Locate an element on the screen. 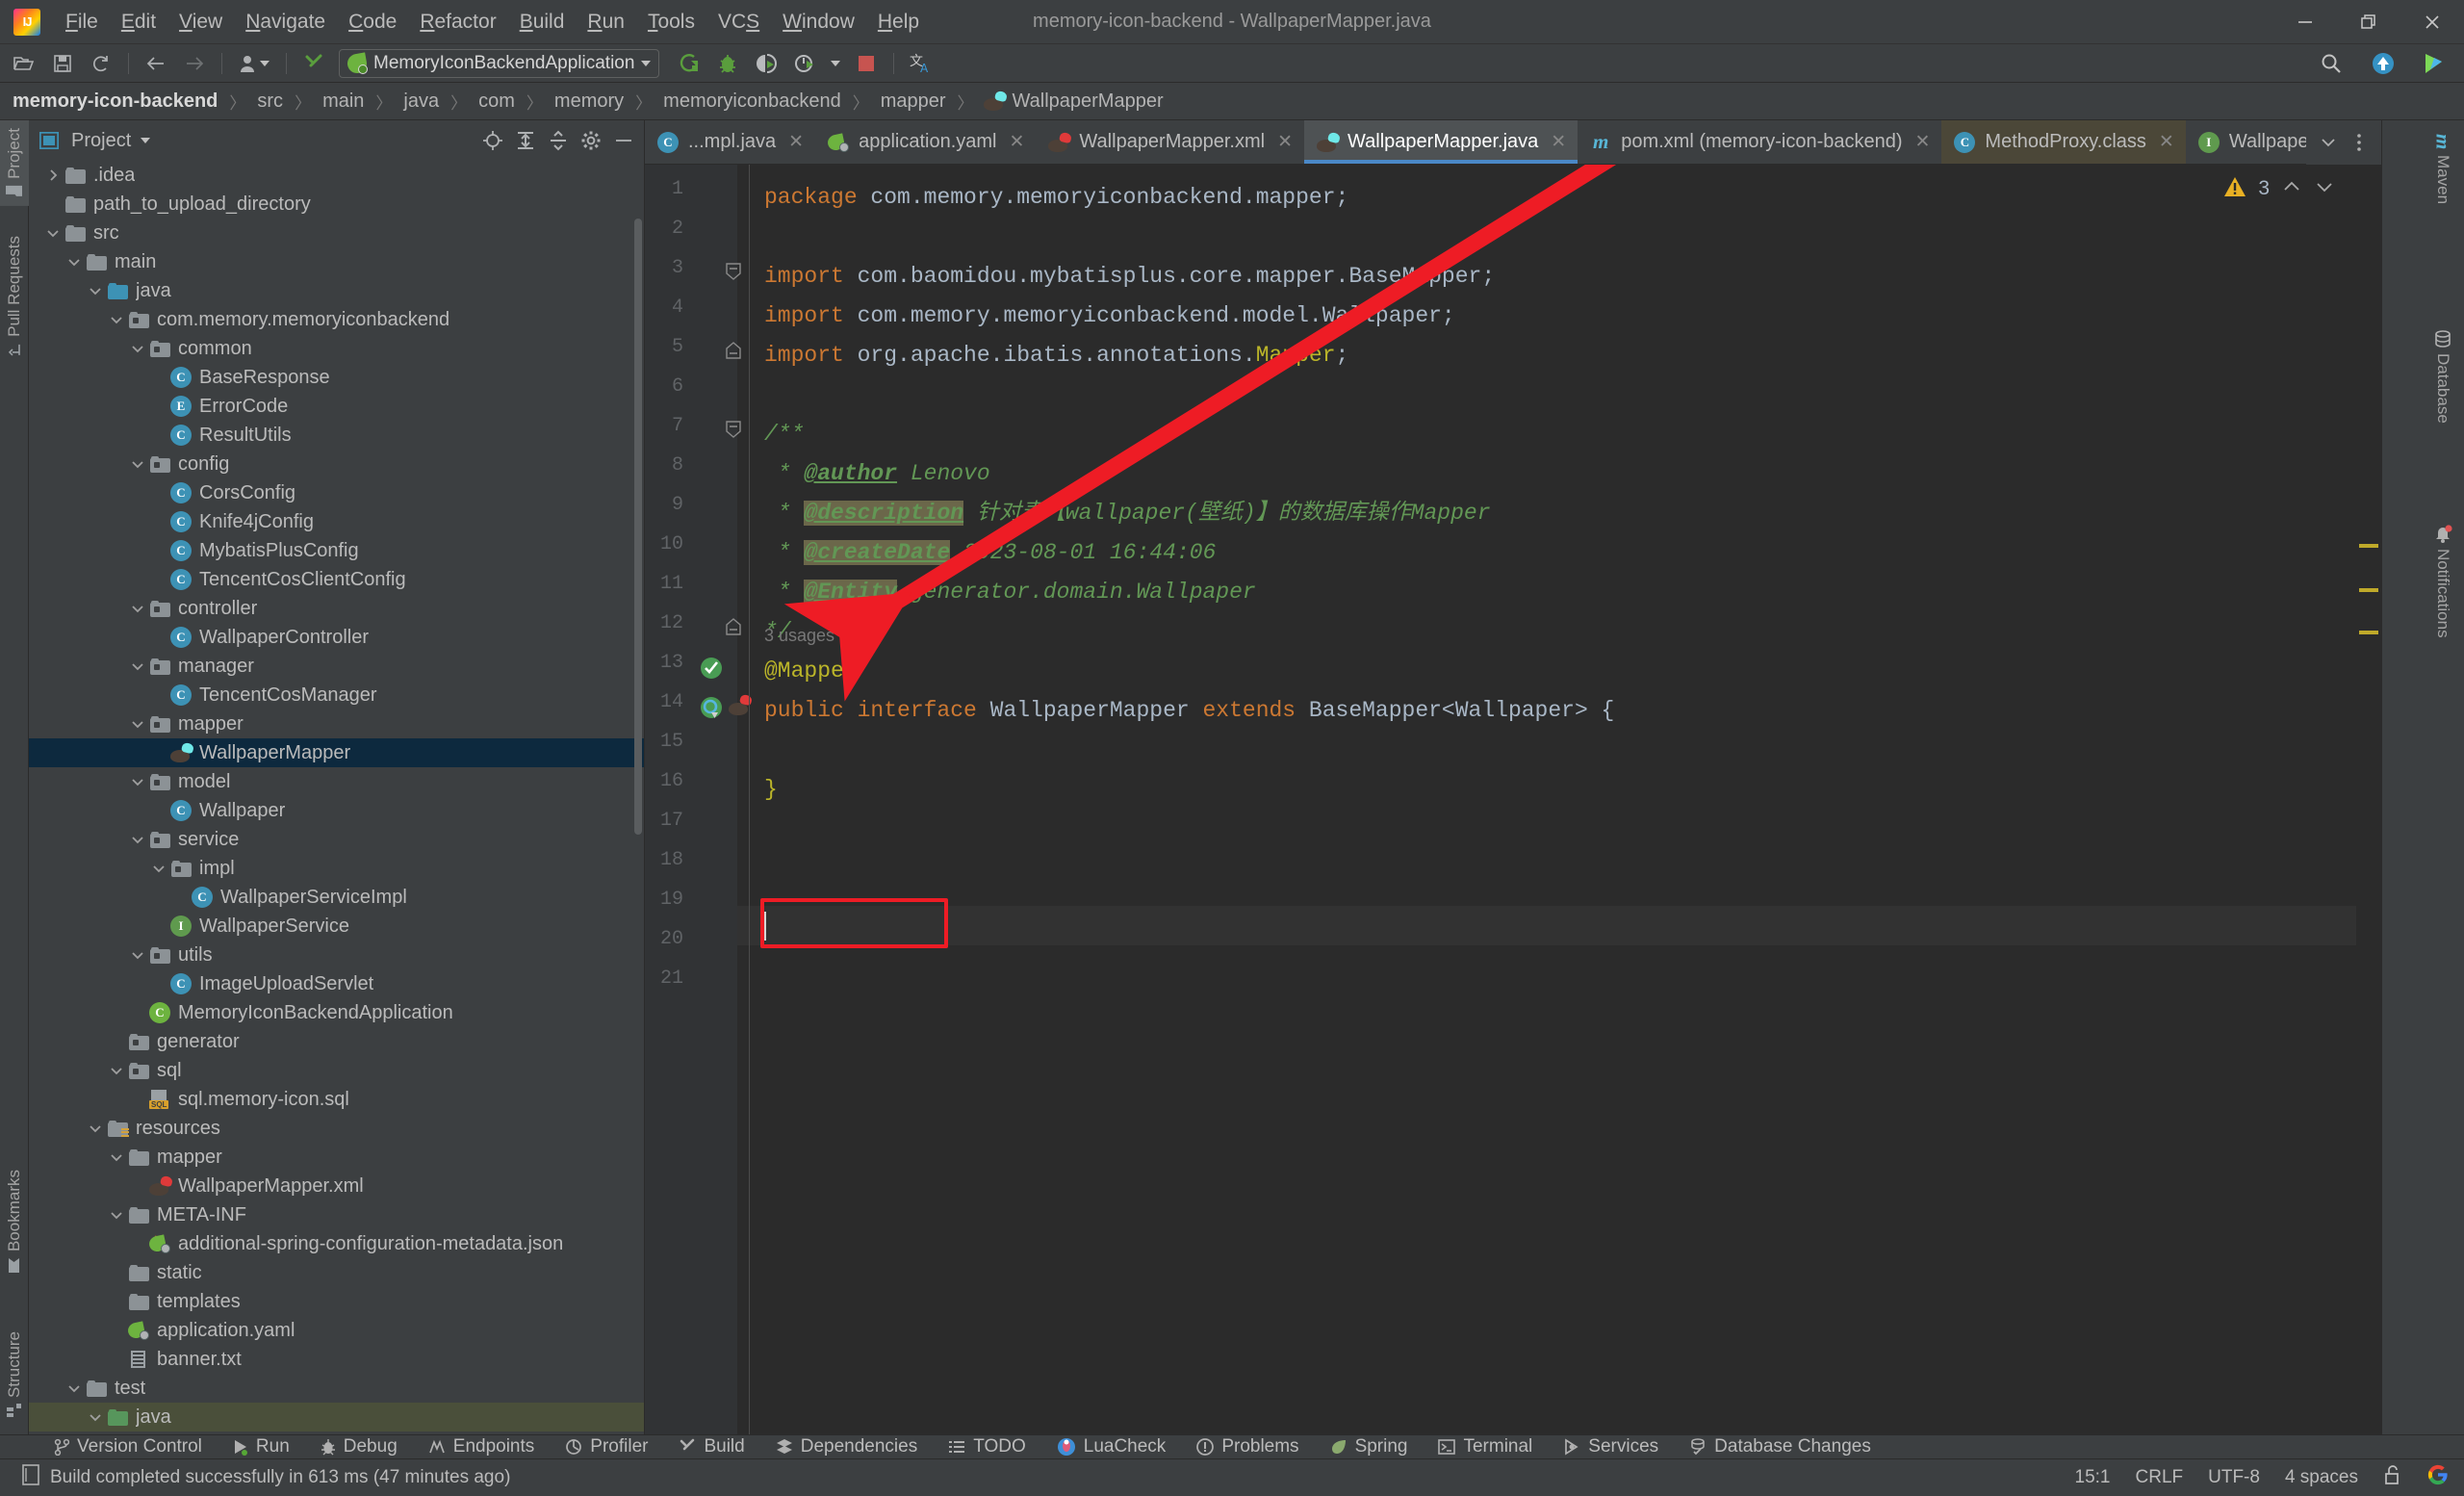 The height and width of the screenshot is (1496, 2464). tree-node--idea: .idea is located at coordinates (336, 175).